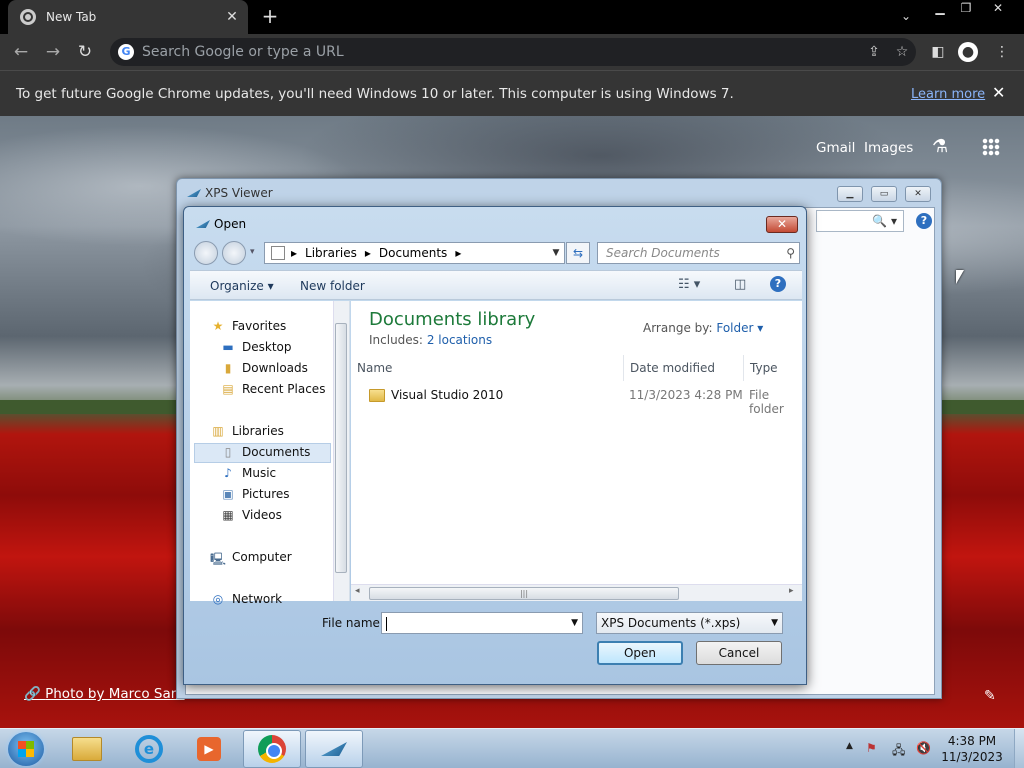 Image resolution: width=1024 pixels, height=768 pixels. What do you see at coordinates (209, 749) in the screenshot?
I see `taskbar-media-player: ▶` at bounding box center [209, 749].